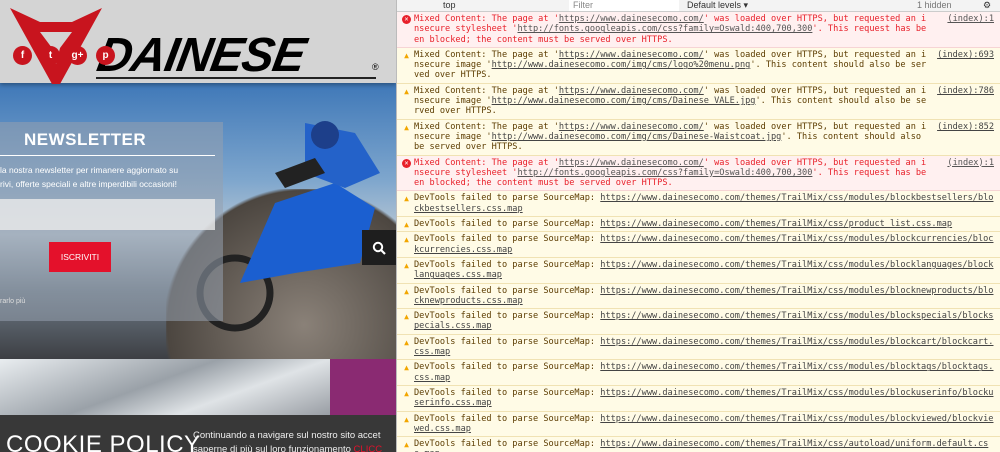 The height and width of the screenshot is (452, 1000). What do you see at coordinates (80, 257) in the screenshot?
I see `subscribe-button: ISCRIVITI` at bounding box center [80, 257].